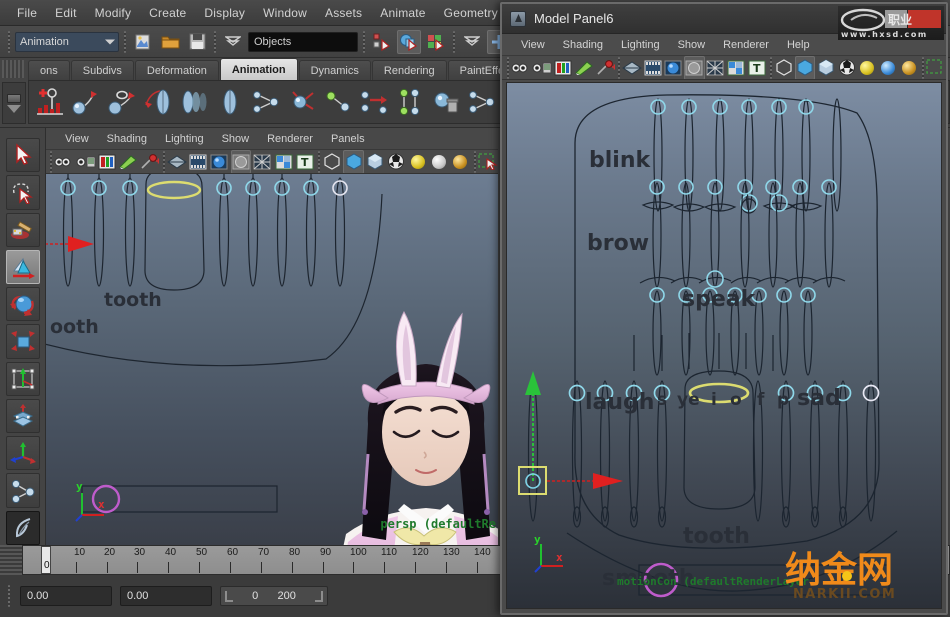  I want to click on smooth-shade-icon: {}, so click(198, 161).